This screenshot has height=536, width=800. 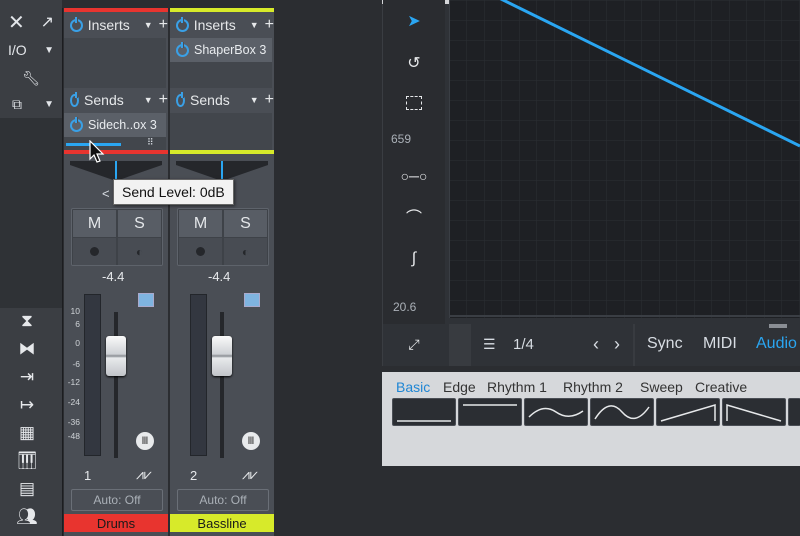 I want to click on close-icon: ✕, so click(x=16, y=22).